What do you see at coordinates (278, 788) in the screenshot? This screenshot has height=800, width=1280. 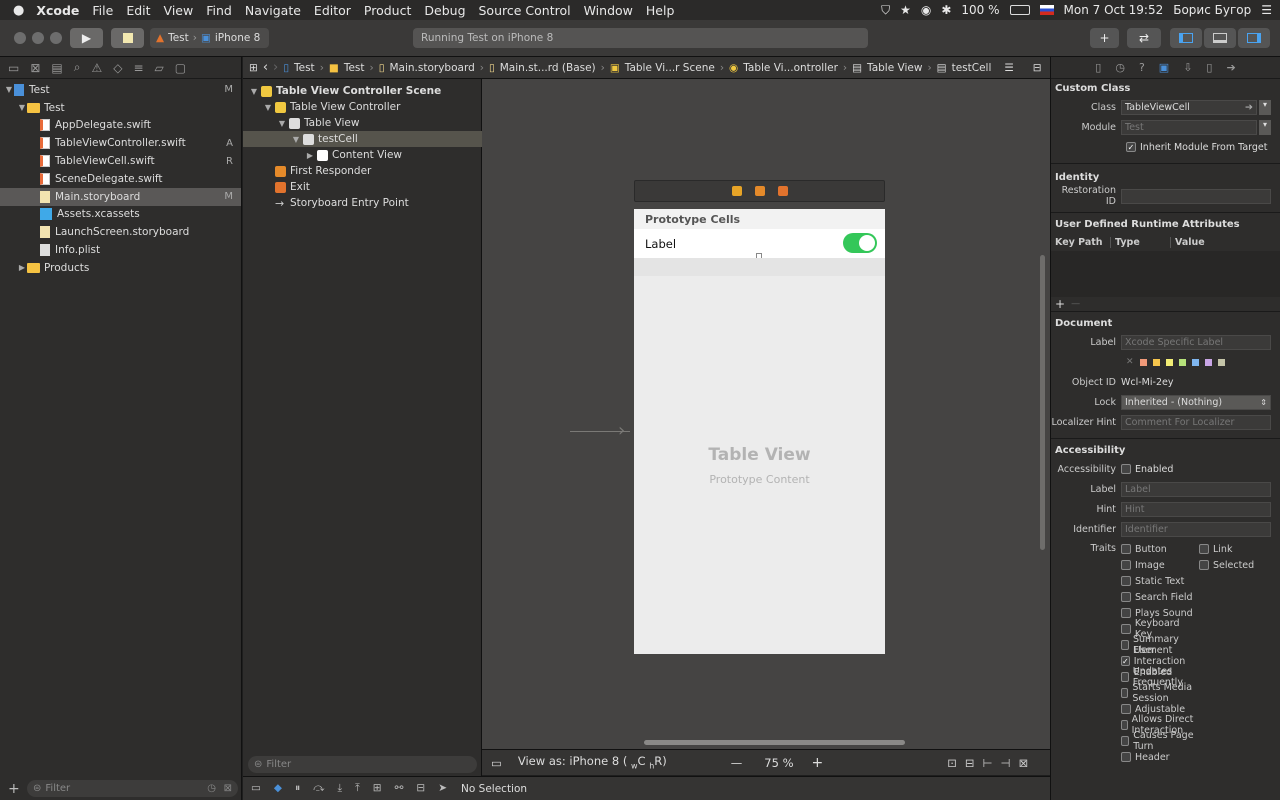 I see `breakpoints-toggle-icon: ◆` at bounding box center [278, 788].